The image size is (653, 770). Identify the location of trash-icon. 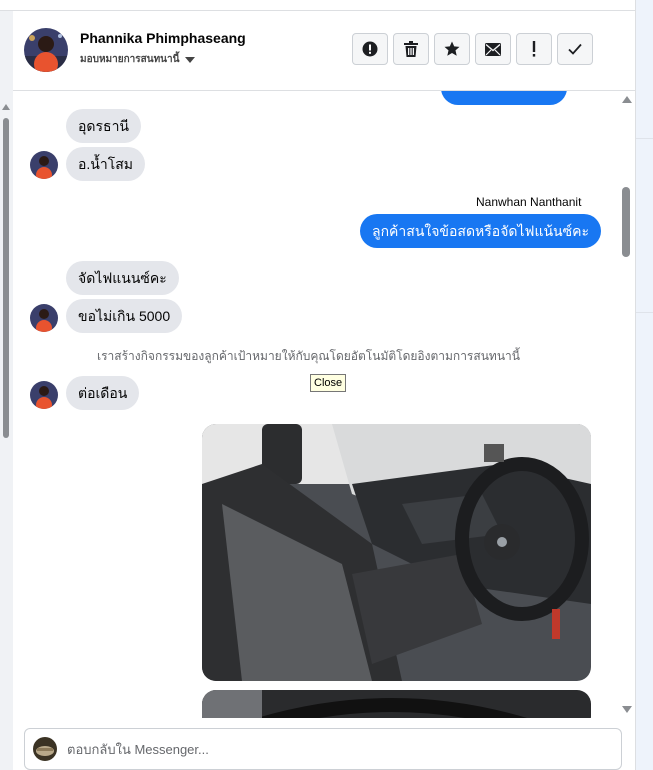
(411, 49).